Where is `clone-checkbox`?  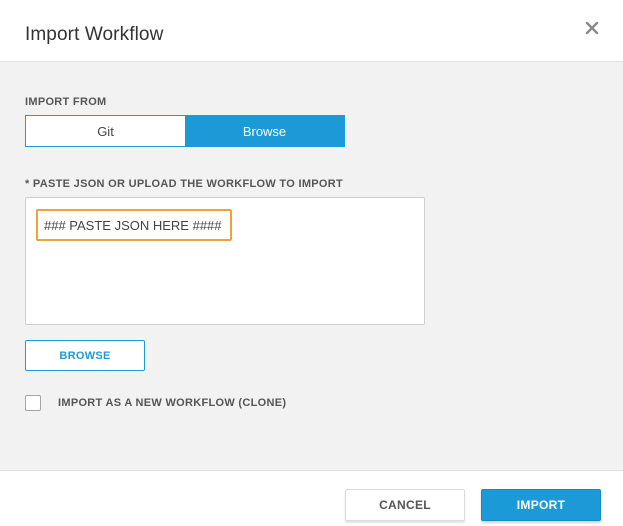 clone-checkbox is located at coordinates (33, 403).